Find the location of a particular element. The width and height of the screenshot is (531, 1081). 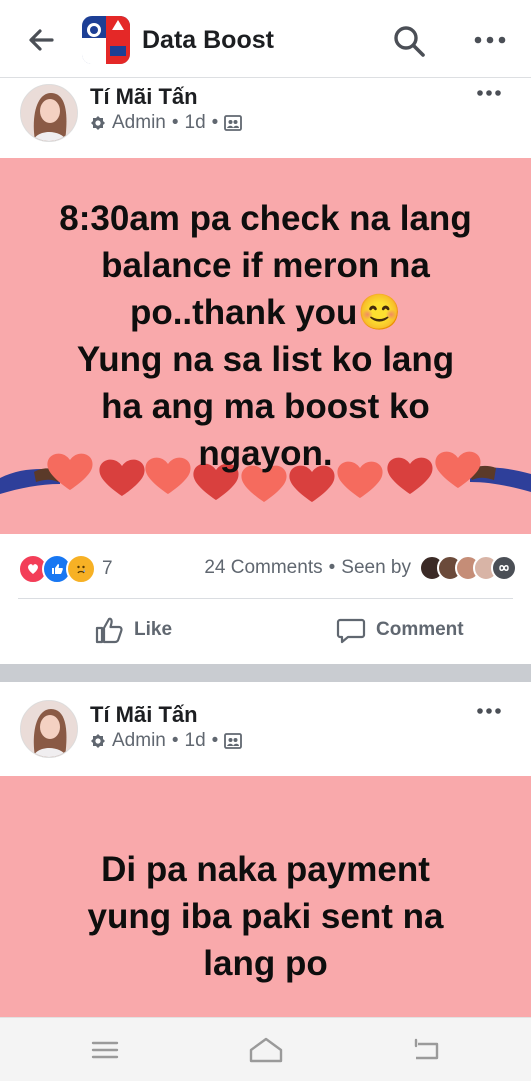

sad-reaction-icon is located at coordinates (81, 569).